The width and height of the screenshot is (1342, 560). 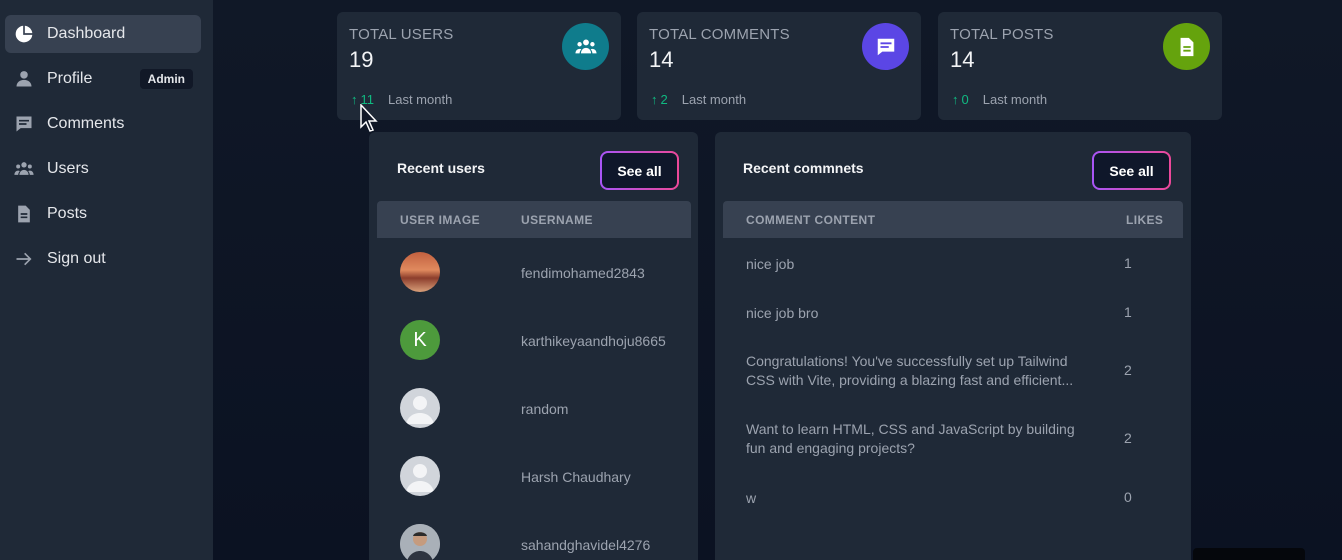 I want to click on panel-title: Recent users, so click(x=441, y=168).